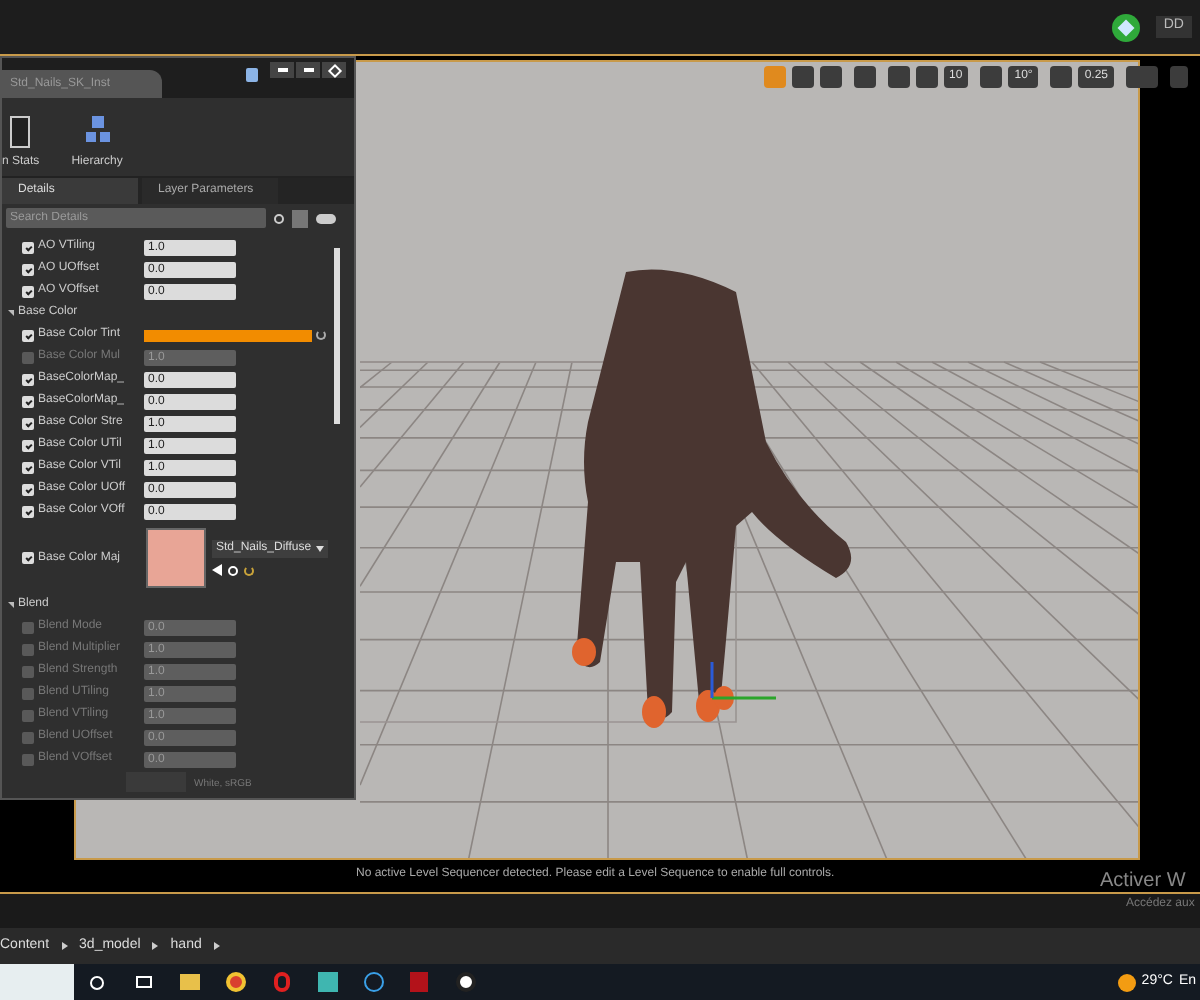 This screenshot has height=1000, width=1200. I want to click on texture-thumbnail, so click(176, 558).